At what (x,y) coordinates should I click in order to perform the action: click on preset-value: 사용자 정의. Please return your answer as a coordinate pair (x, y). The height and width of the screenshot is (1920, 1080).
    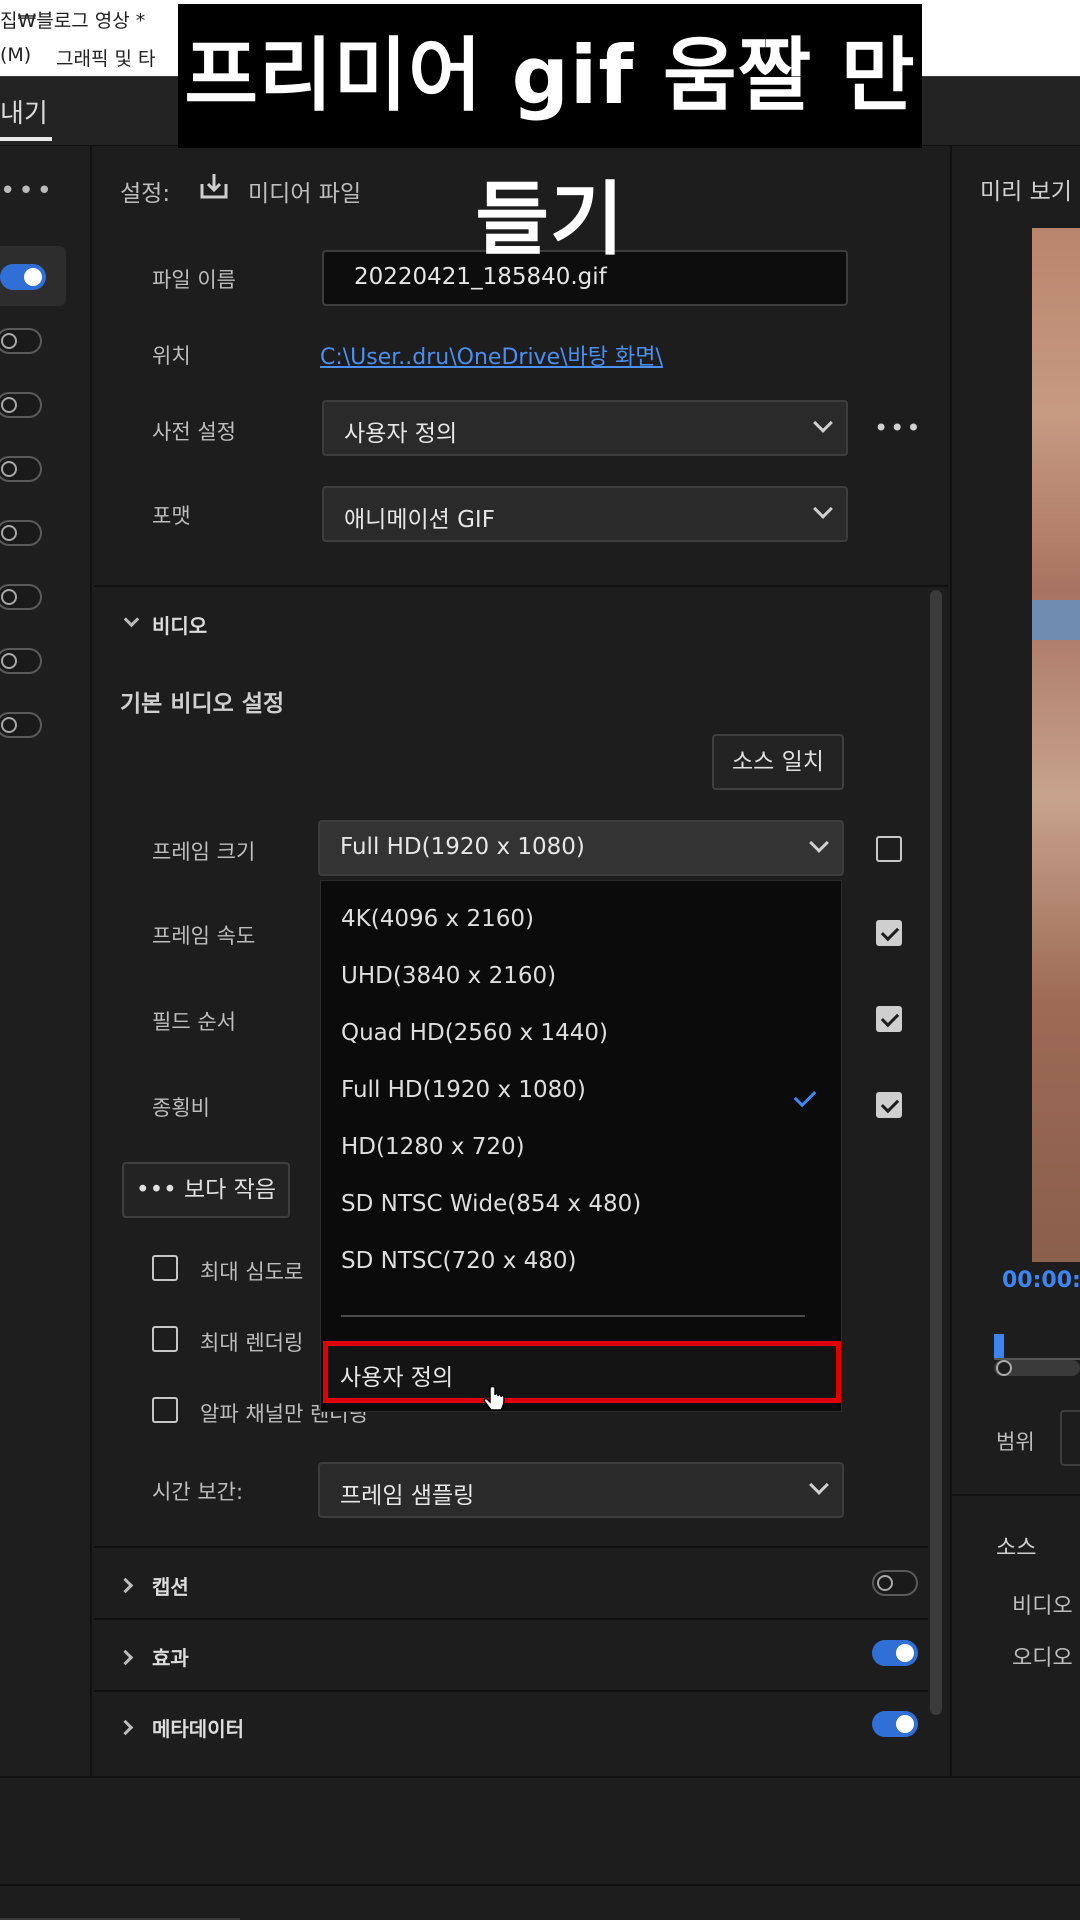
    Looking at the image, I should click on (401, 434).